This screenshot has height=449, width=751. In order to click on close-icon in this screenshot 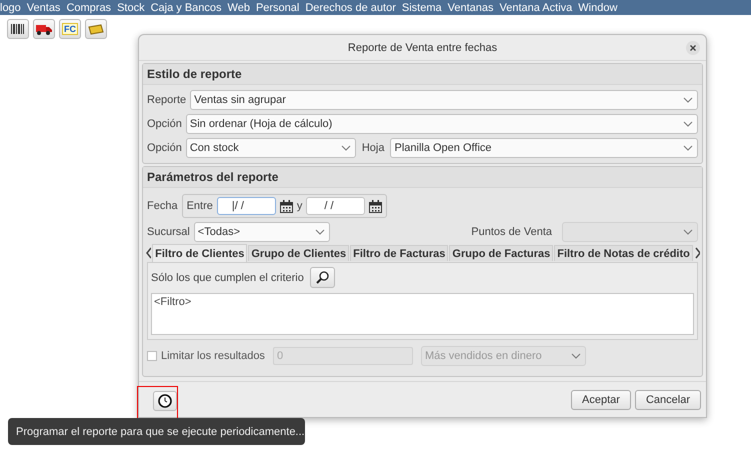, I will do `click(693, 48)`.